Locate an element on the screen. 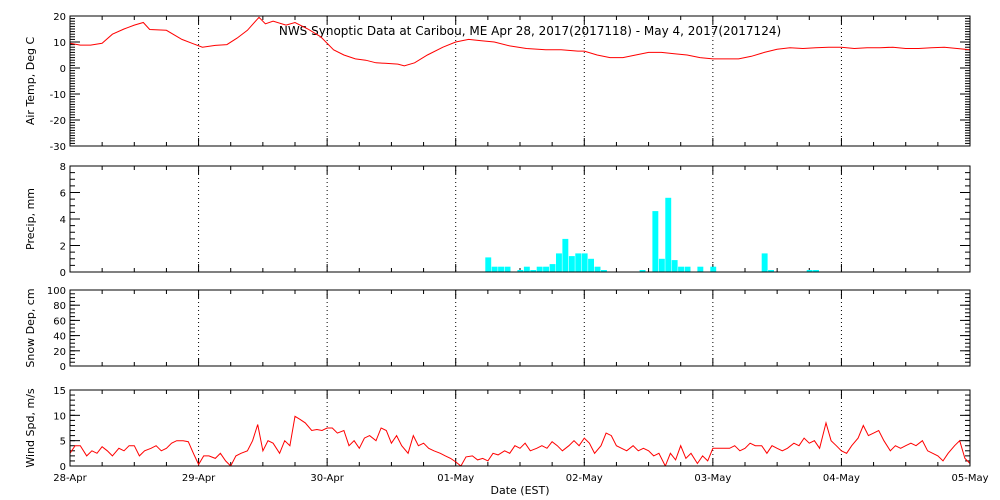 The height and width of the screenshot is (500, 1000). air-temp-y-tick-label: -30 is located at coordinates (58, 147).